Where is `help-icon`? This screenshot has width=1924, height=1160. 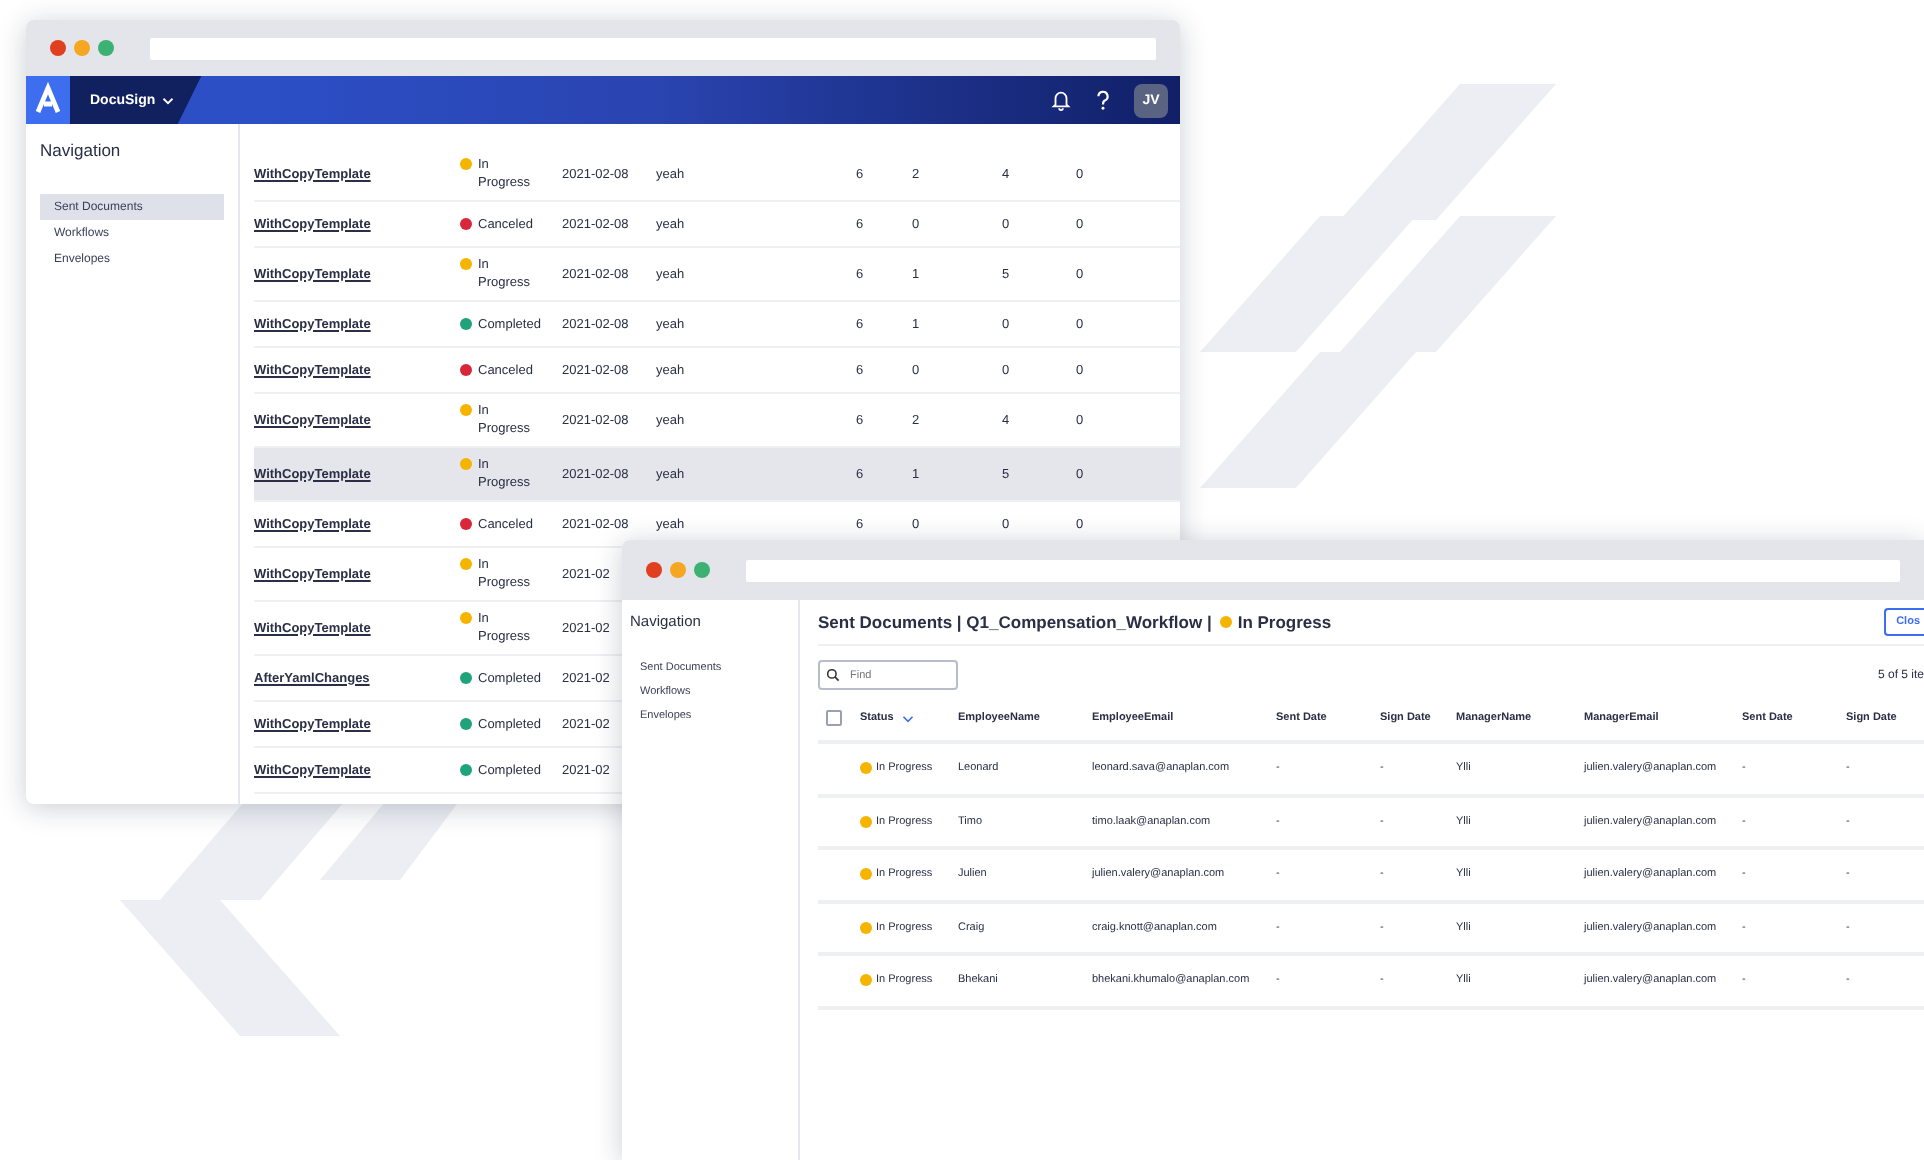
help-icon is located at coordinates (1103, 100).